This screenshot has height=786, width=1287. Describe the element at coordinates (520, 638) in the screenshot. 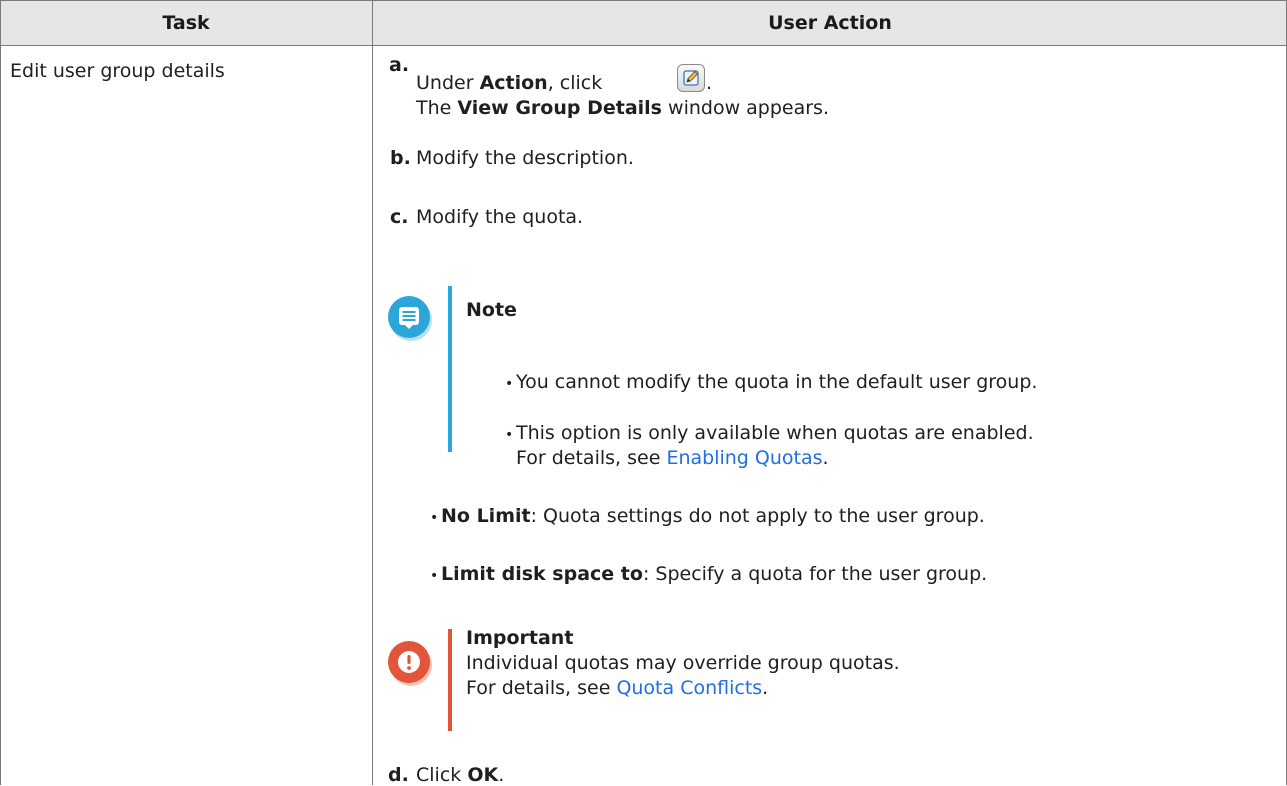

I see `important-title: Important` at that location.